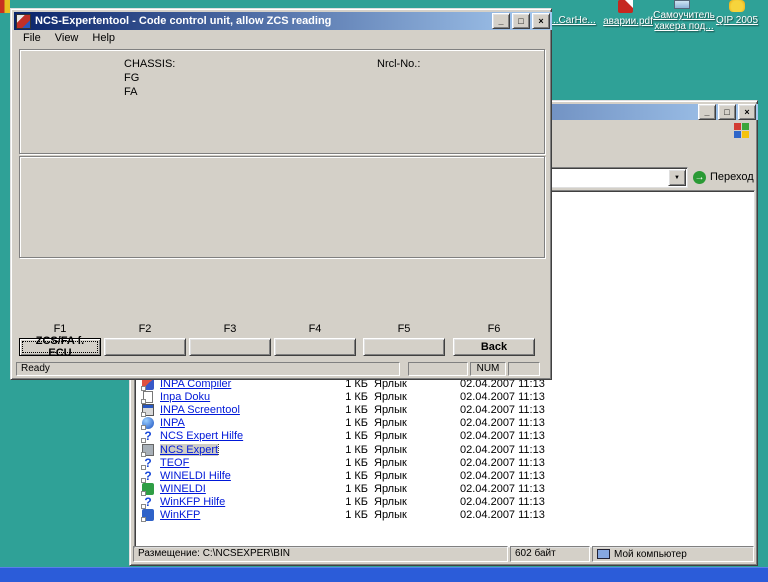  Describe the element at coordinates (201, 436) in the screenshot. I see `file-link: NCS Expert Hilfe` at that location.